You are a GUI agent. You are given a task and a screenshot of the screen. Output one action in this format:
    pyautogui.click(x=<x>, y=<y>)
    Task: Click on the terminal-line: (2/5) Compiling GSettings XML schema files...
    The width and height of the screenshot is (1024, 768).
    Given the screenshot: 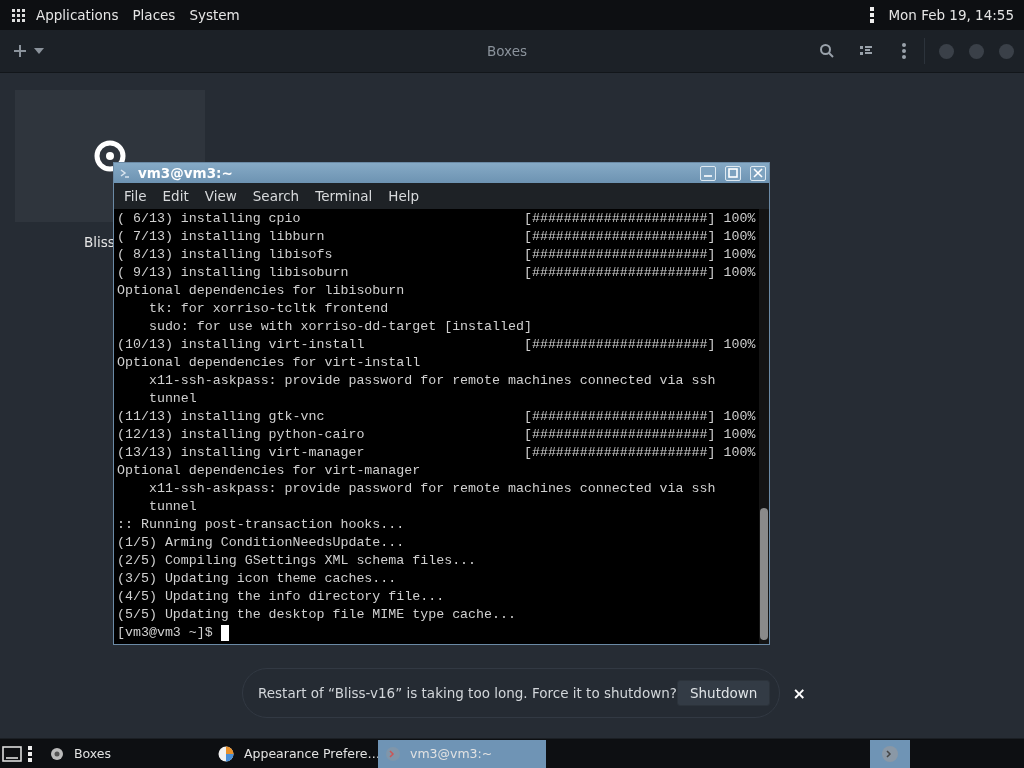 What is the action you would take?
    pyautogui.click(x=297, y=561)
    